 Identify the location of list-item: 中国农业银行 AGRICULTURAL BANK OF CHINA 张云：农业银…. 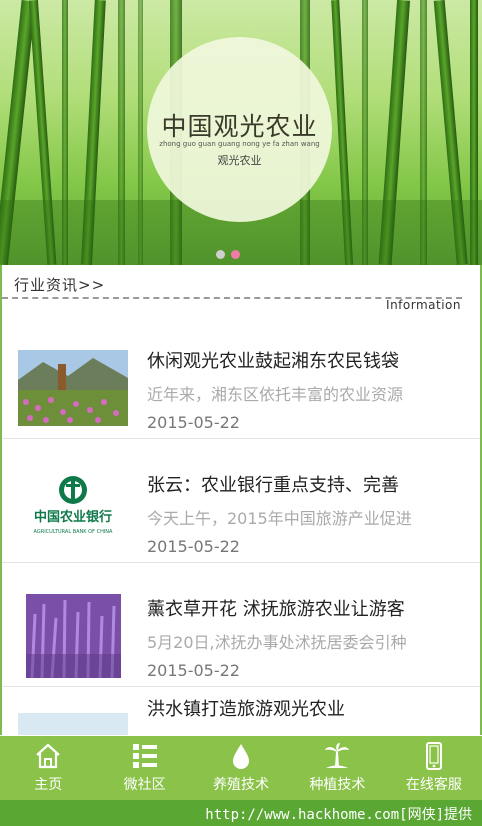
(241, 501).